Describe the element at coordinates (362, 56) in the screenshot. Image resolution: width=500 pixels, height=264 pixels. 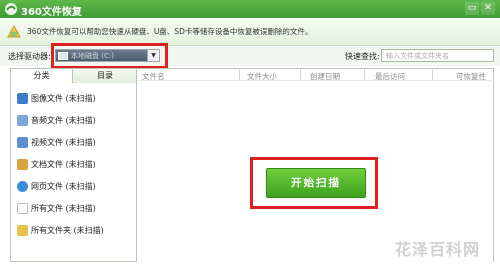
I see `search-label: 快速查找:` at that location.